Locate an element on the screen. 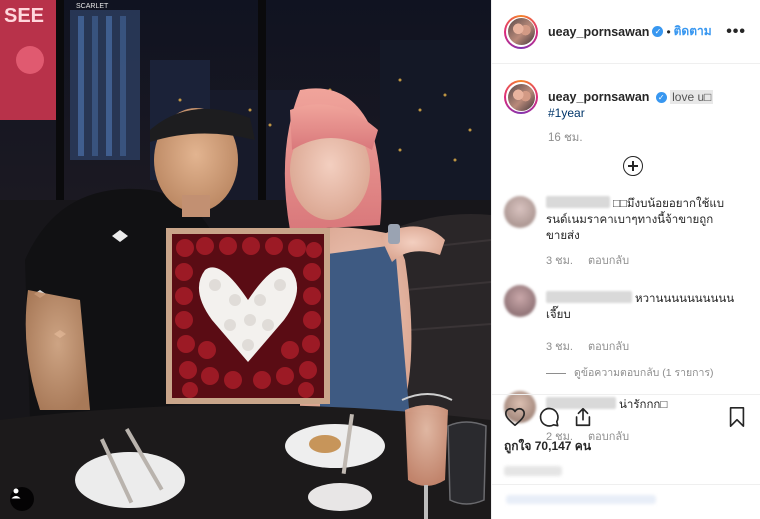 This screenshot has width=760, height=519. caption-avatar is located at coordinates (521, 97).